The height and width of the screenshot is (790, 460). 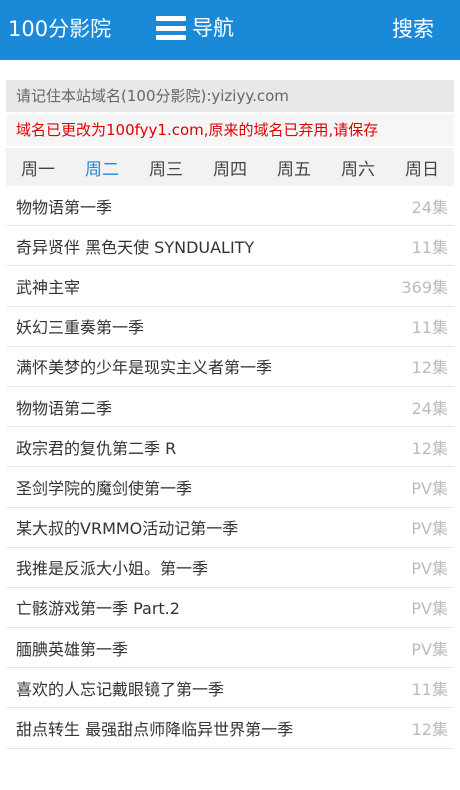 I want to click on list-item-title: 某大叔的VRMMO活动记第一季, so click(x=127, y=529).